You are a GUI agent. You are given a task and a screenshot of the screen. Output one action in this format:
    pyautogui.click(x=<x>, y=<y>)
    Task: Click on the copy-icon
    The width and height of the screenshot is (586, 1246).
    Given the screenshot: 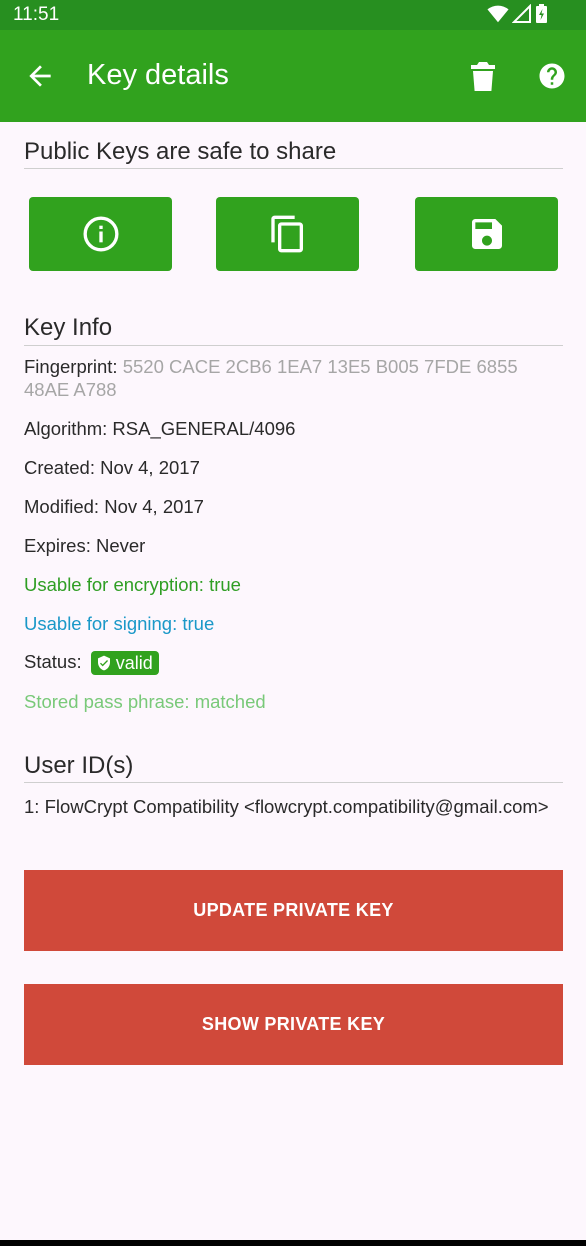 What is the action you would take?
    pyautogui.click(x=286, y=234)
    